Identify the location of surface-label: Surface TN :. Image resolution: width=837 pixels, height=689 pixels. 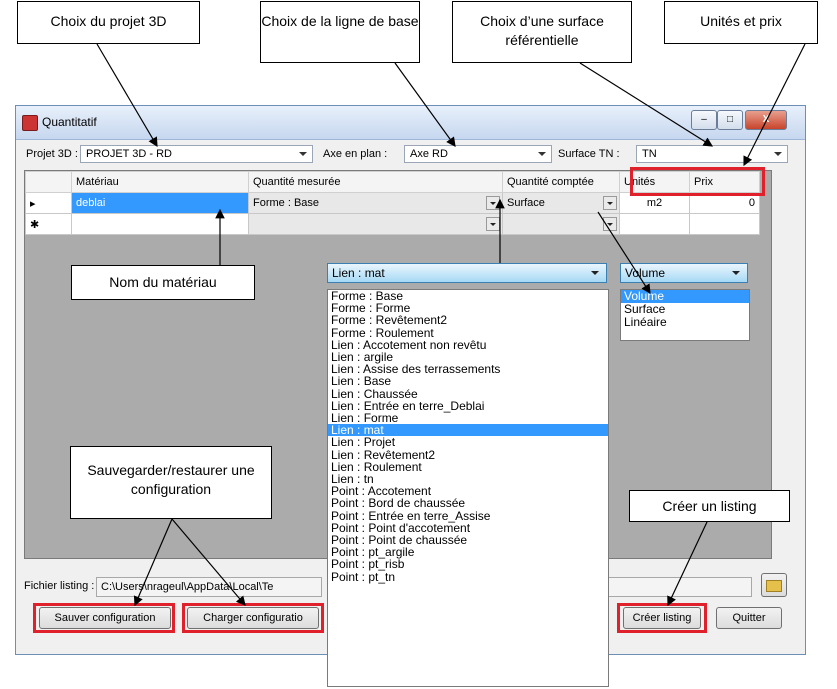
(589, 154).